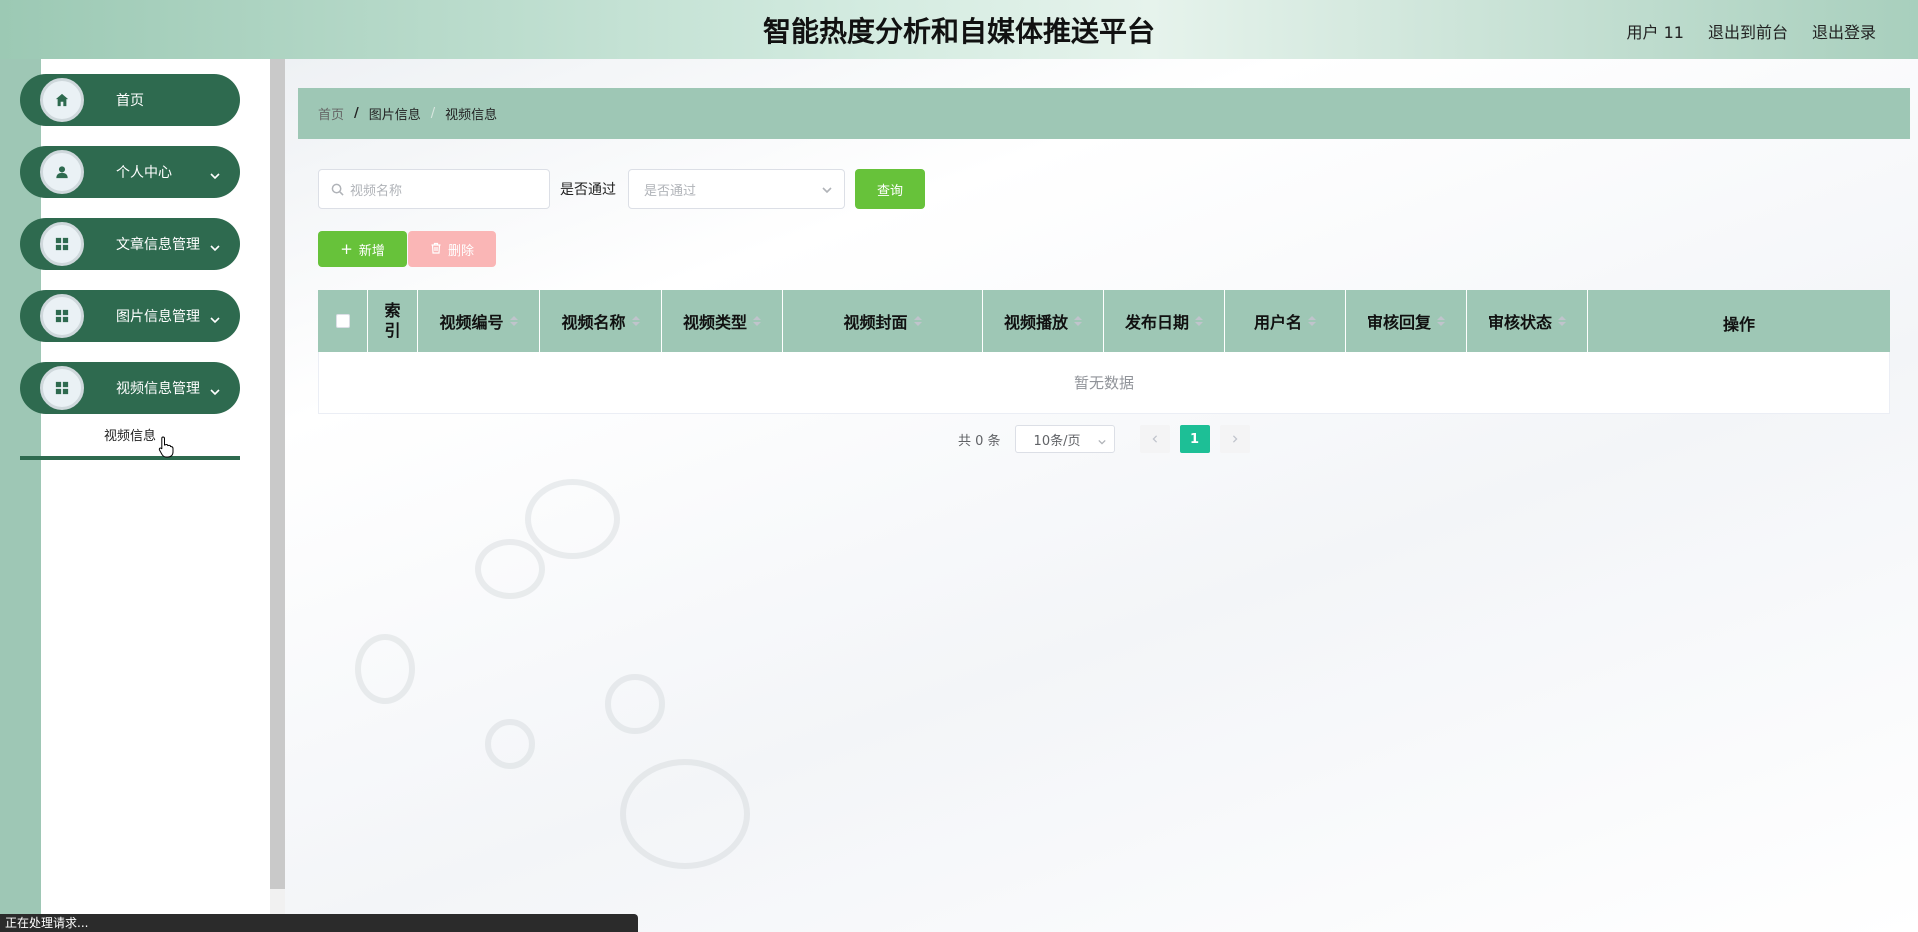 The width and height of the screenshot is (1918, 932). What do you see at coordinates (1194, 439) in the screenshot?
I see `page-number-button: 1` at bounding box center [1194, 439].